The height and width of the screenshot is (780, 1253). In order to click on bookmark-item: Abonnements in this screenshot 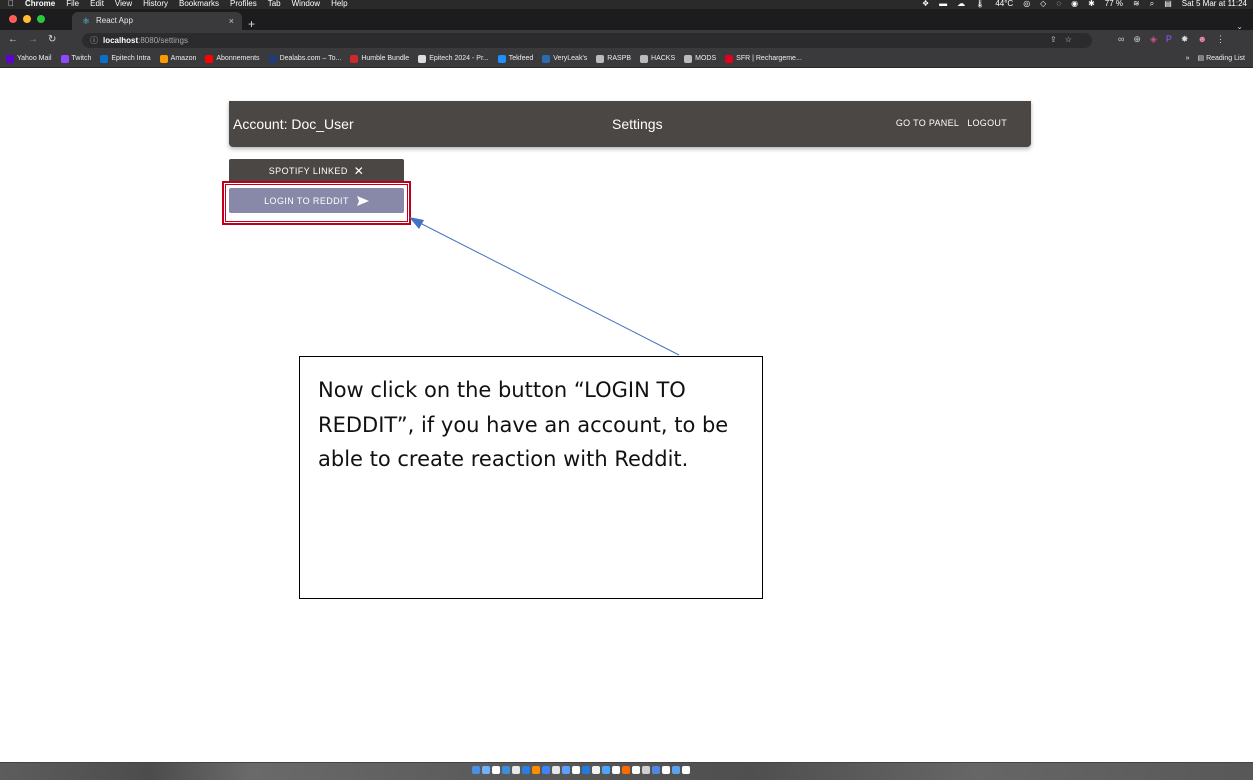, I will do `click(232, 59)`.